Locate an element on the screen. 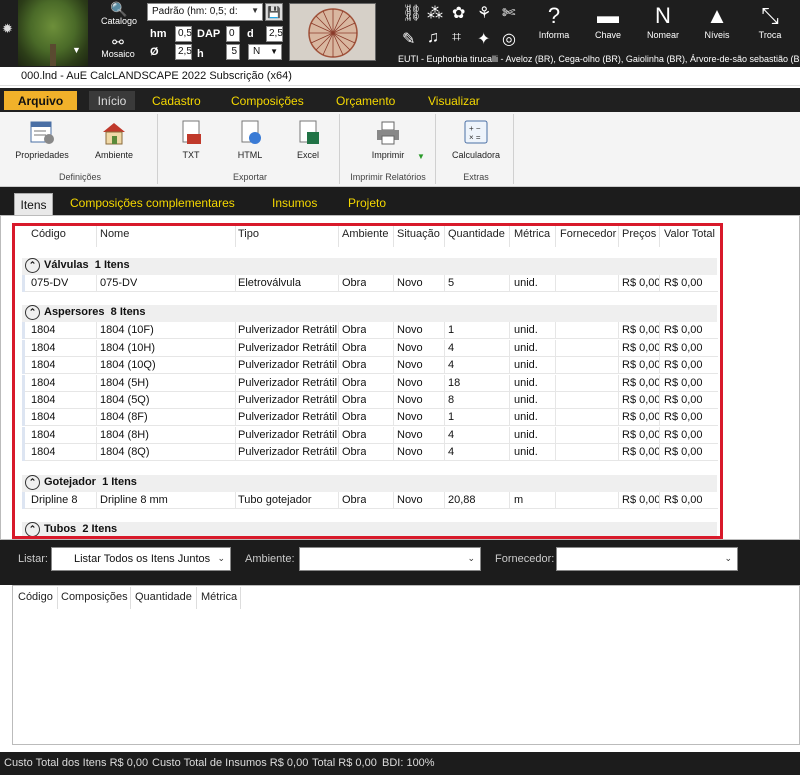 Image resolution: width=800 pixels, height=775 pixels. troca-button: ⤡ Troca is located at coordinates (770, 21).